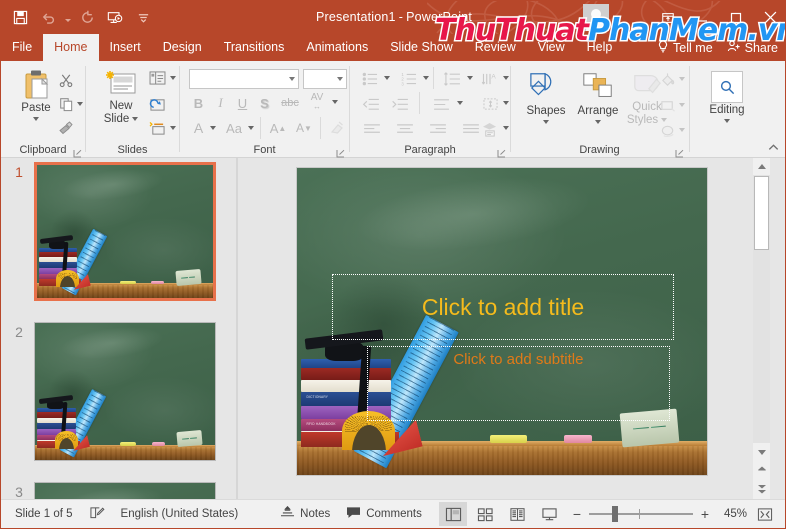  I want to click on arrange-dropdown-icon, so click(598, 122).